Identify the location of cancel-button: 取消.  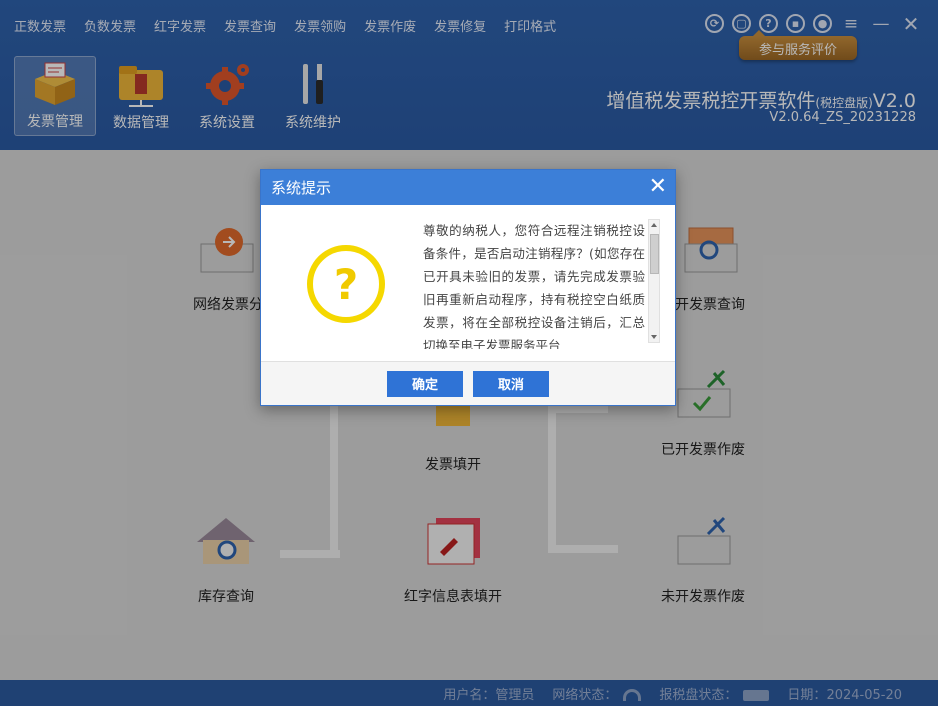
(511, 383).